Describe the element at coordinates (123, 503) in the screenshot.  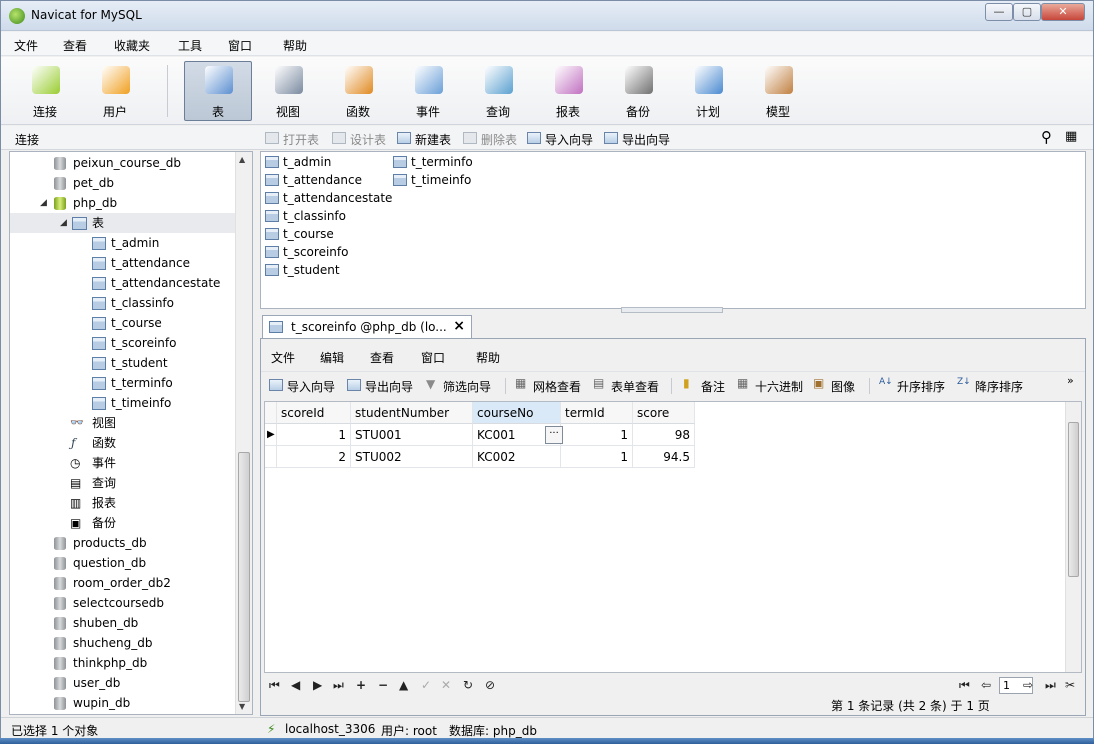
I see `tree-reports-node: ▥ 报表` at that location.